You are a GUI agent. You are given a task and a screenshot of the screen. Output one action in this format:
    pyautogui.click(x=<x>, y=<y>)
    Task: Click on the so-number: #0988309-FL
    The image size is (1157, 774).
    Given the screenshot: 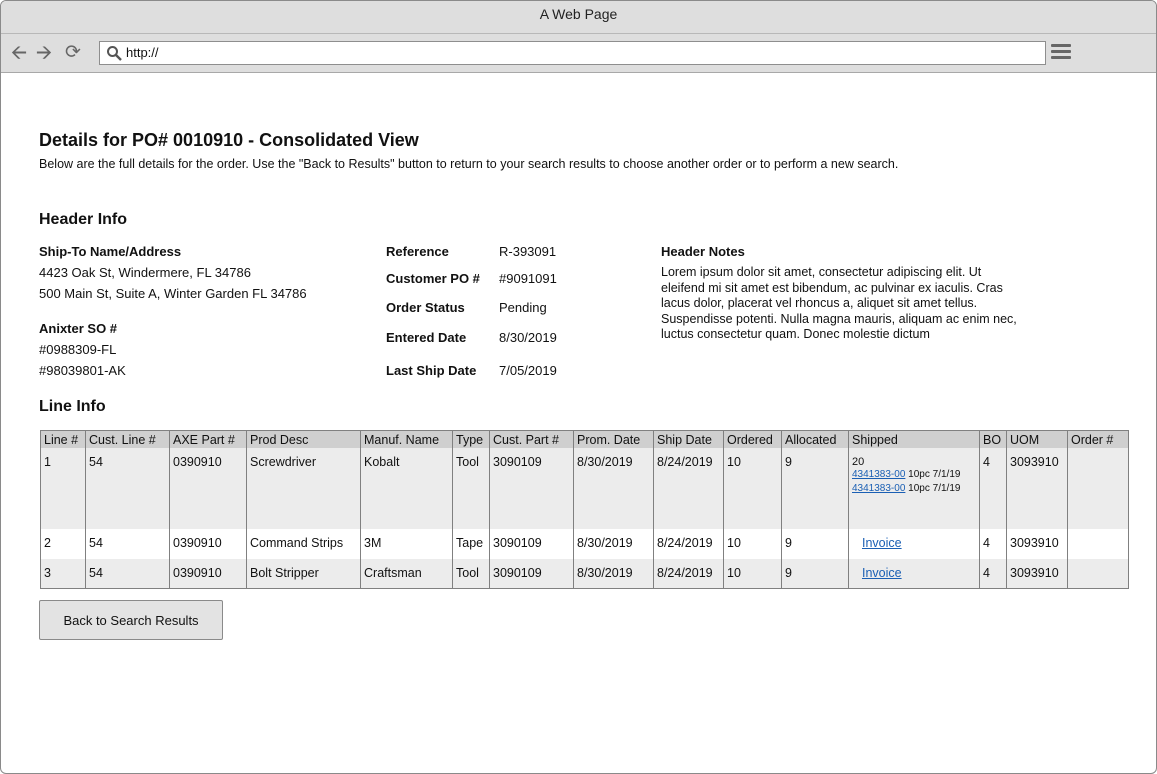 What is the action you would take?
    pyautogui.click(x=78, y=349)
    